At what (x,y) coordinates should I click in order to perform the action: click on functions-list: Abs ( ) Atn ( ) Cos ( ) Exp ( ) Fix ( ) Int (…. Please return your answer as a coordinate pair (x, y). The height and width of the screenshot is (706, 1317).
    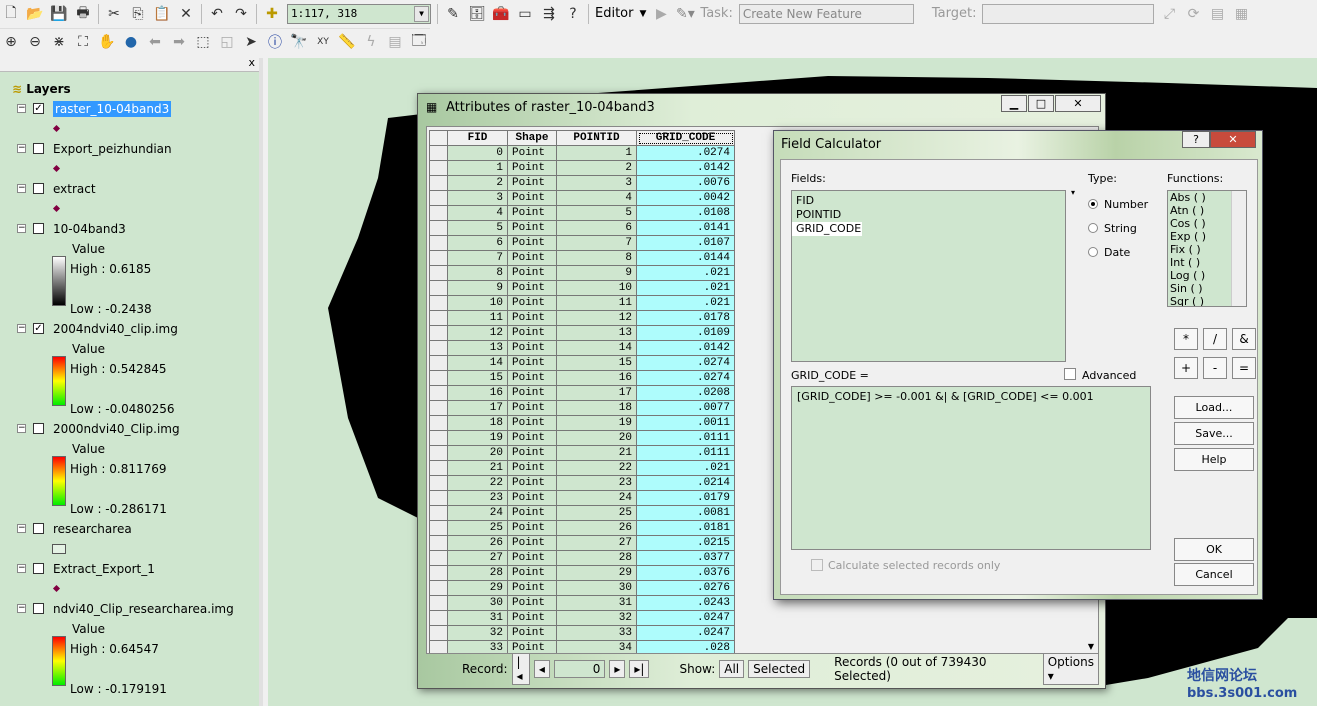
    Looking at the image, I should click on (1207, 248).